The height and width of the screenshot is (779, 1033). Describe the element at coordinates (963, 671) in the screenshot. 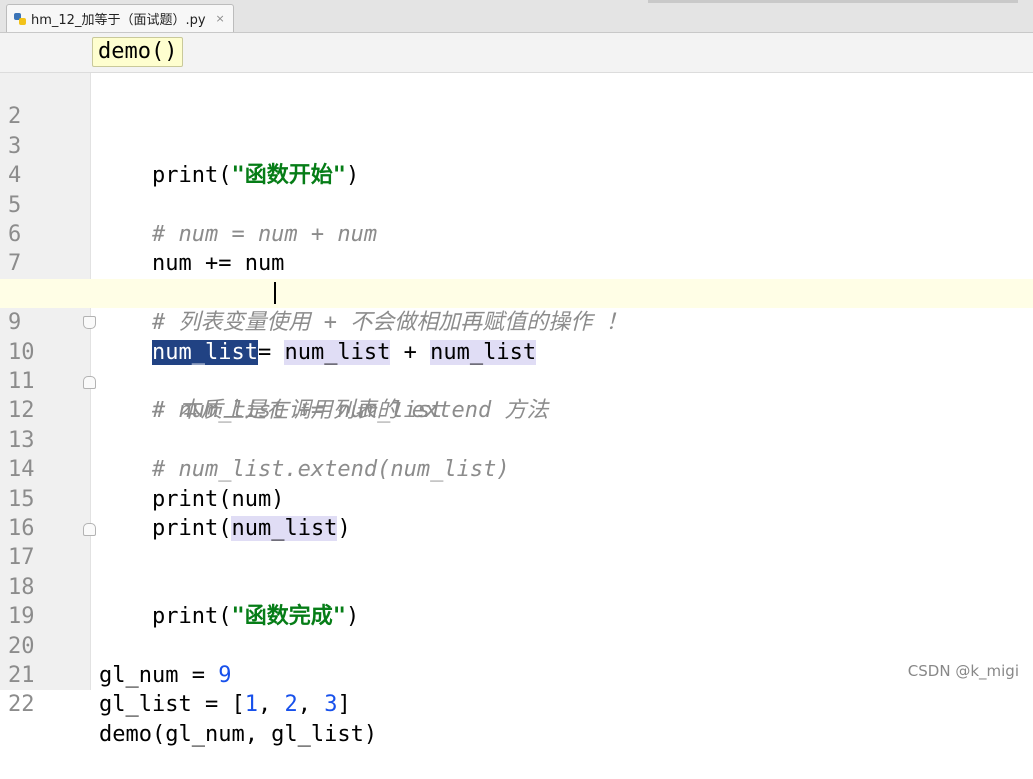

I see `watermark: CSDN @k_migi` at that location.